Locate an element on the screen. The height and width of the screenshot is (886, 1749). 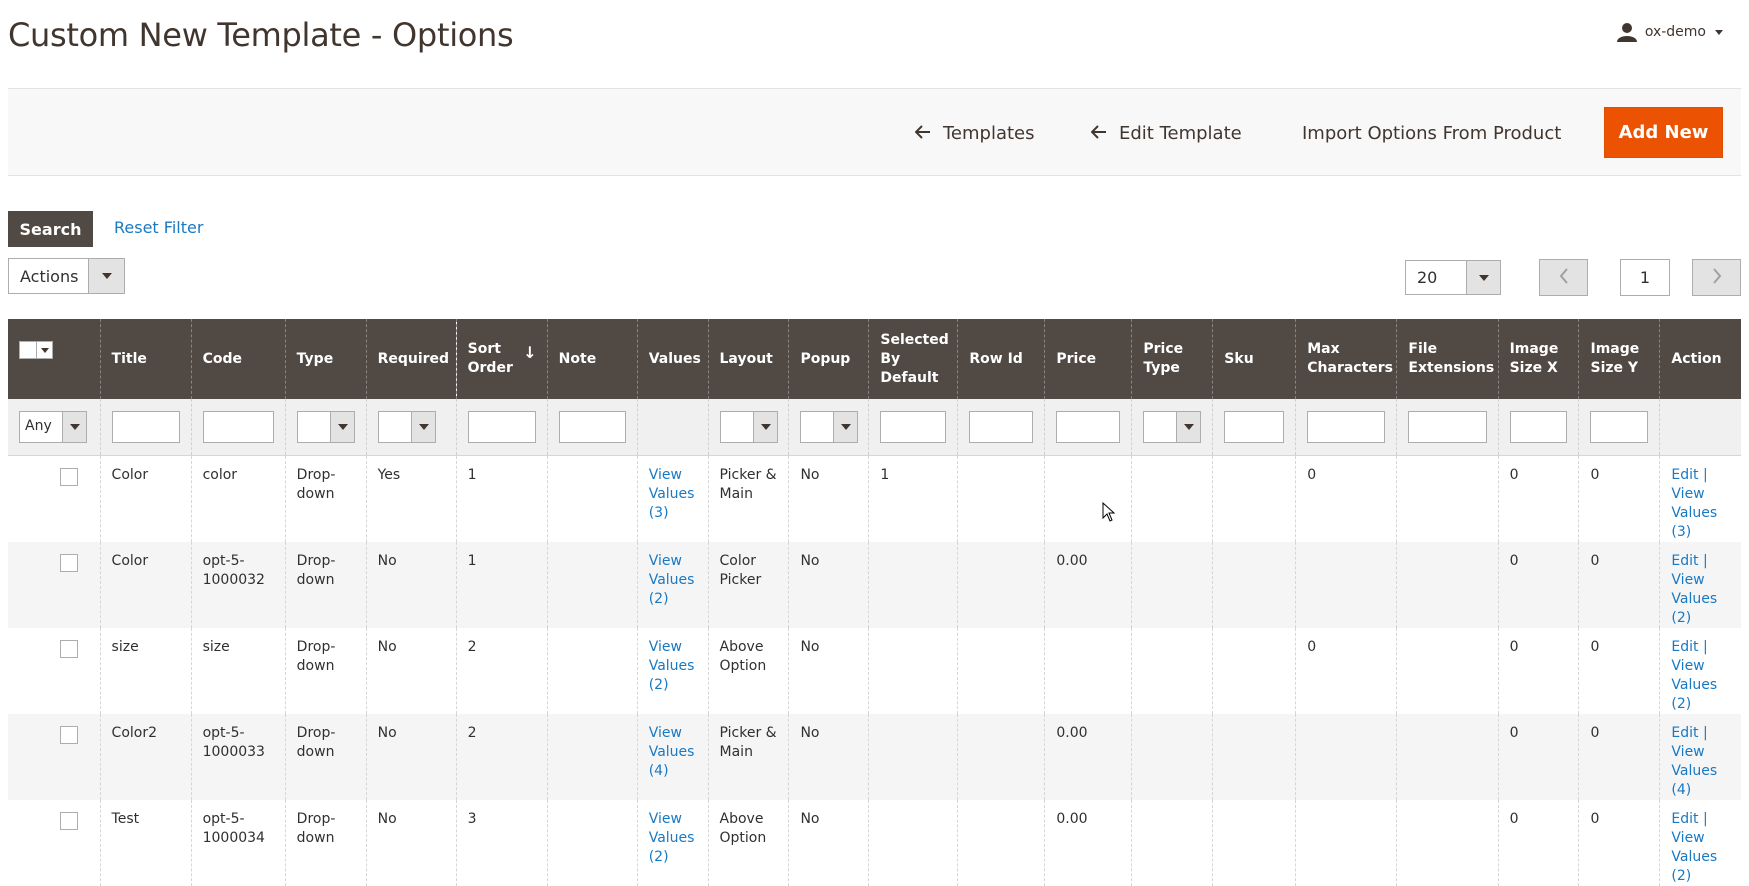
column-header-row-id: Row Id is located at coordinates (1001, 359).